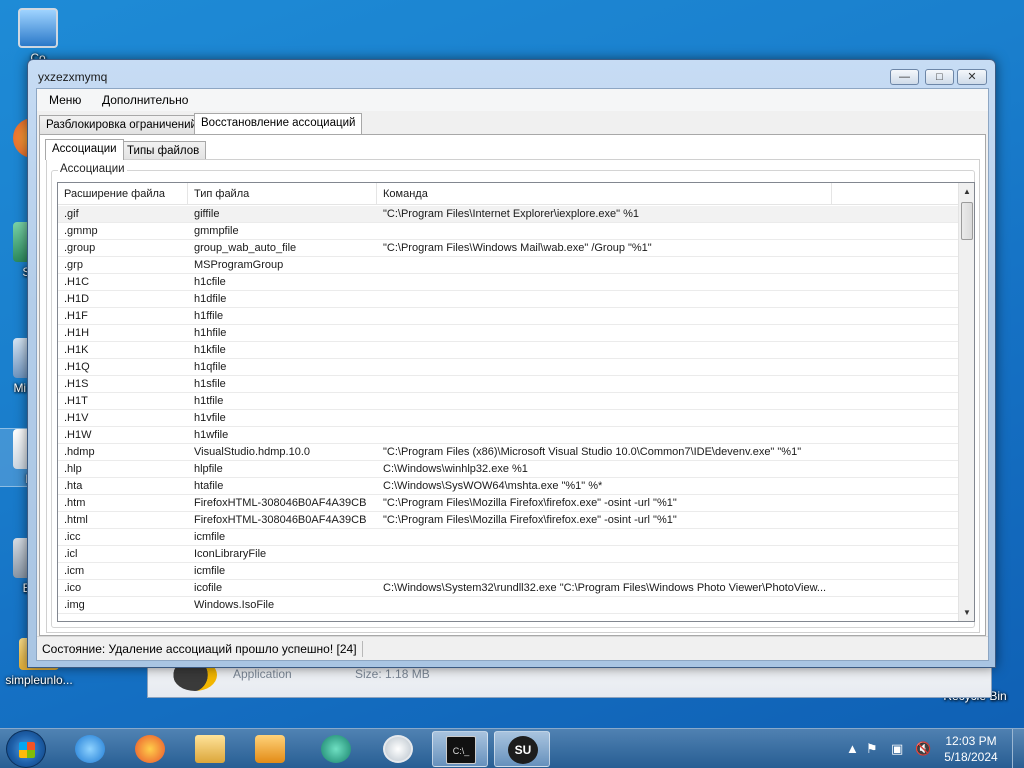 The width and height of the screenshot is (1024, 768). What do you see at coordinates (145, 100) in the screenshot?
I see `menu-item-advanced: Дополнительно` at bounding box center [145, 100].